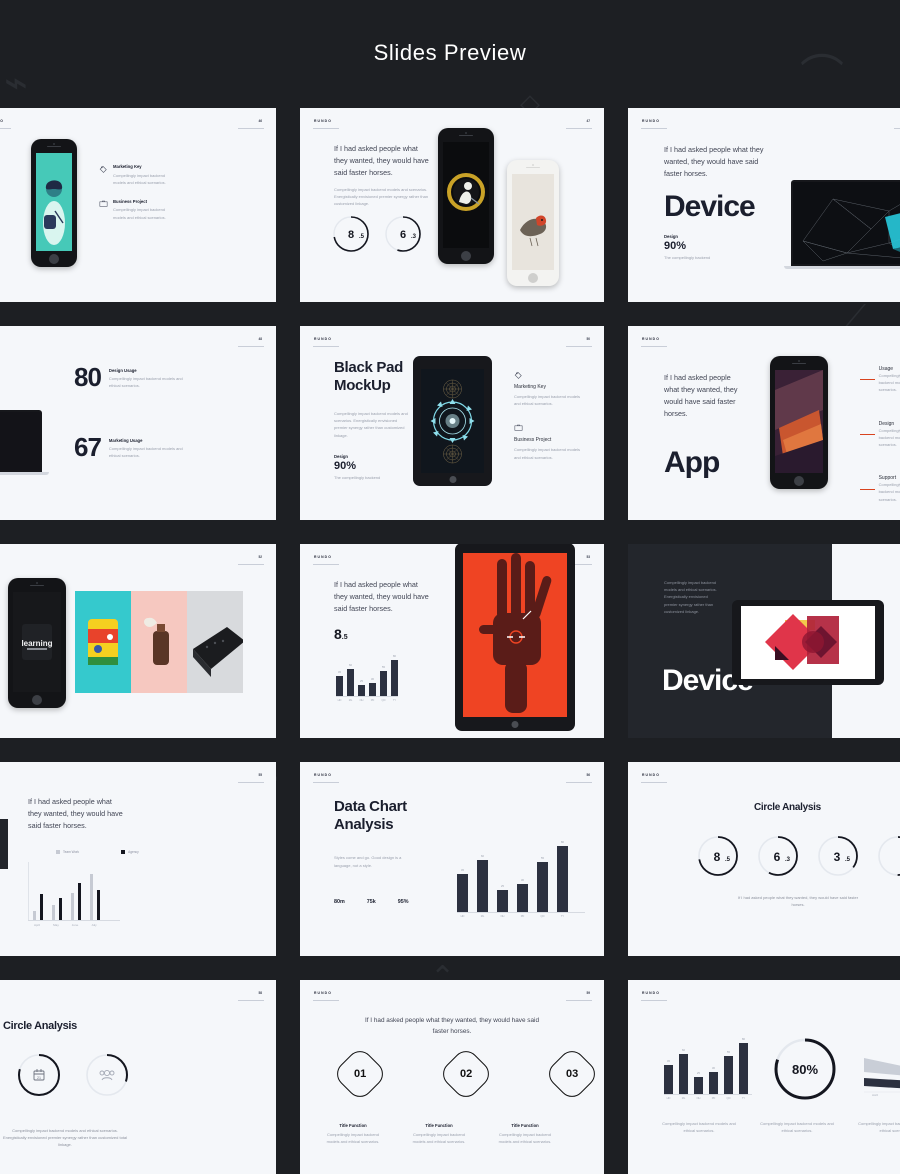 The image size is (900, 1174). Describe the element at coordinates (466, 1074) in the screenshot. I see `step-number: 02` at that location.